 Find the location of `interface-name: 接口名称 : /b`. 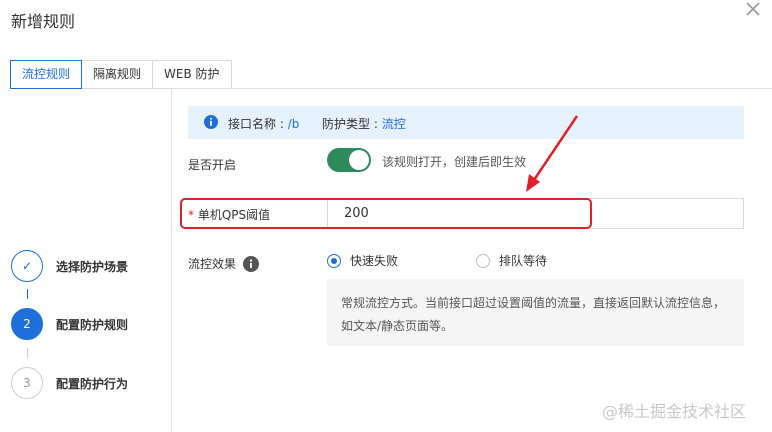

interface-name: 接口名称 : /b is located at coordinates (264, 124).